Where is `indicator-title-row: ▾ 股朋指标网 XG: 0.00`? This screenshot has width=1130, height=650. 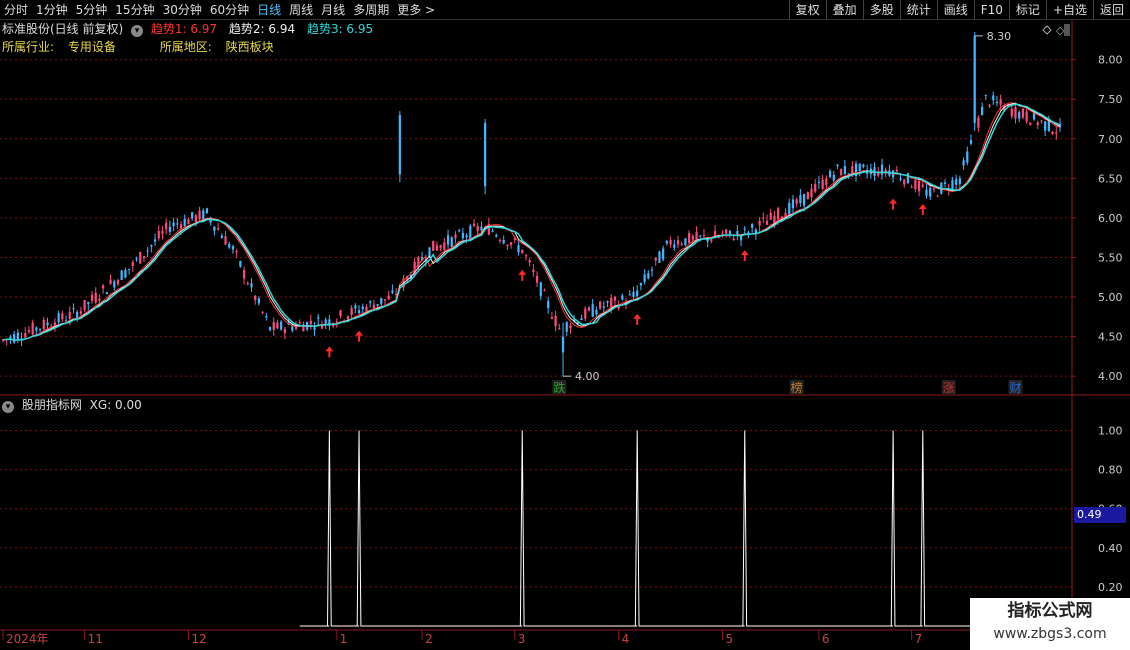
indicator-title-row: ▾ 股朋指标网 XG: 0.00 is located at coordinates (72, 405).